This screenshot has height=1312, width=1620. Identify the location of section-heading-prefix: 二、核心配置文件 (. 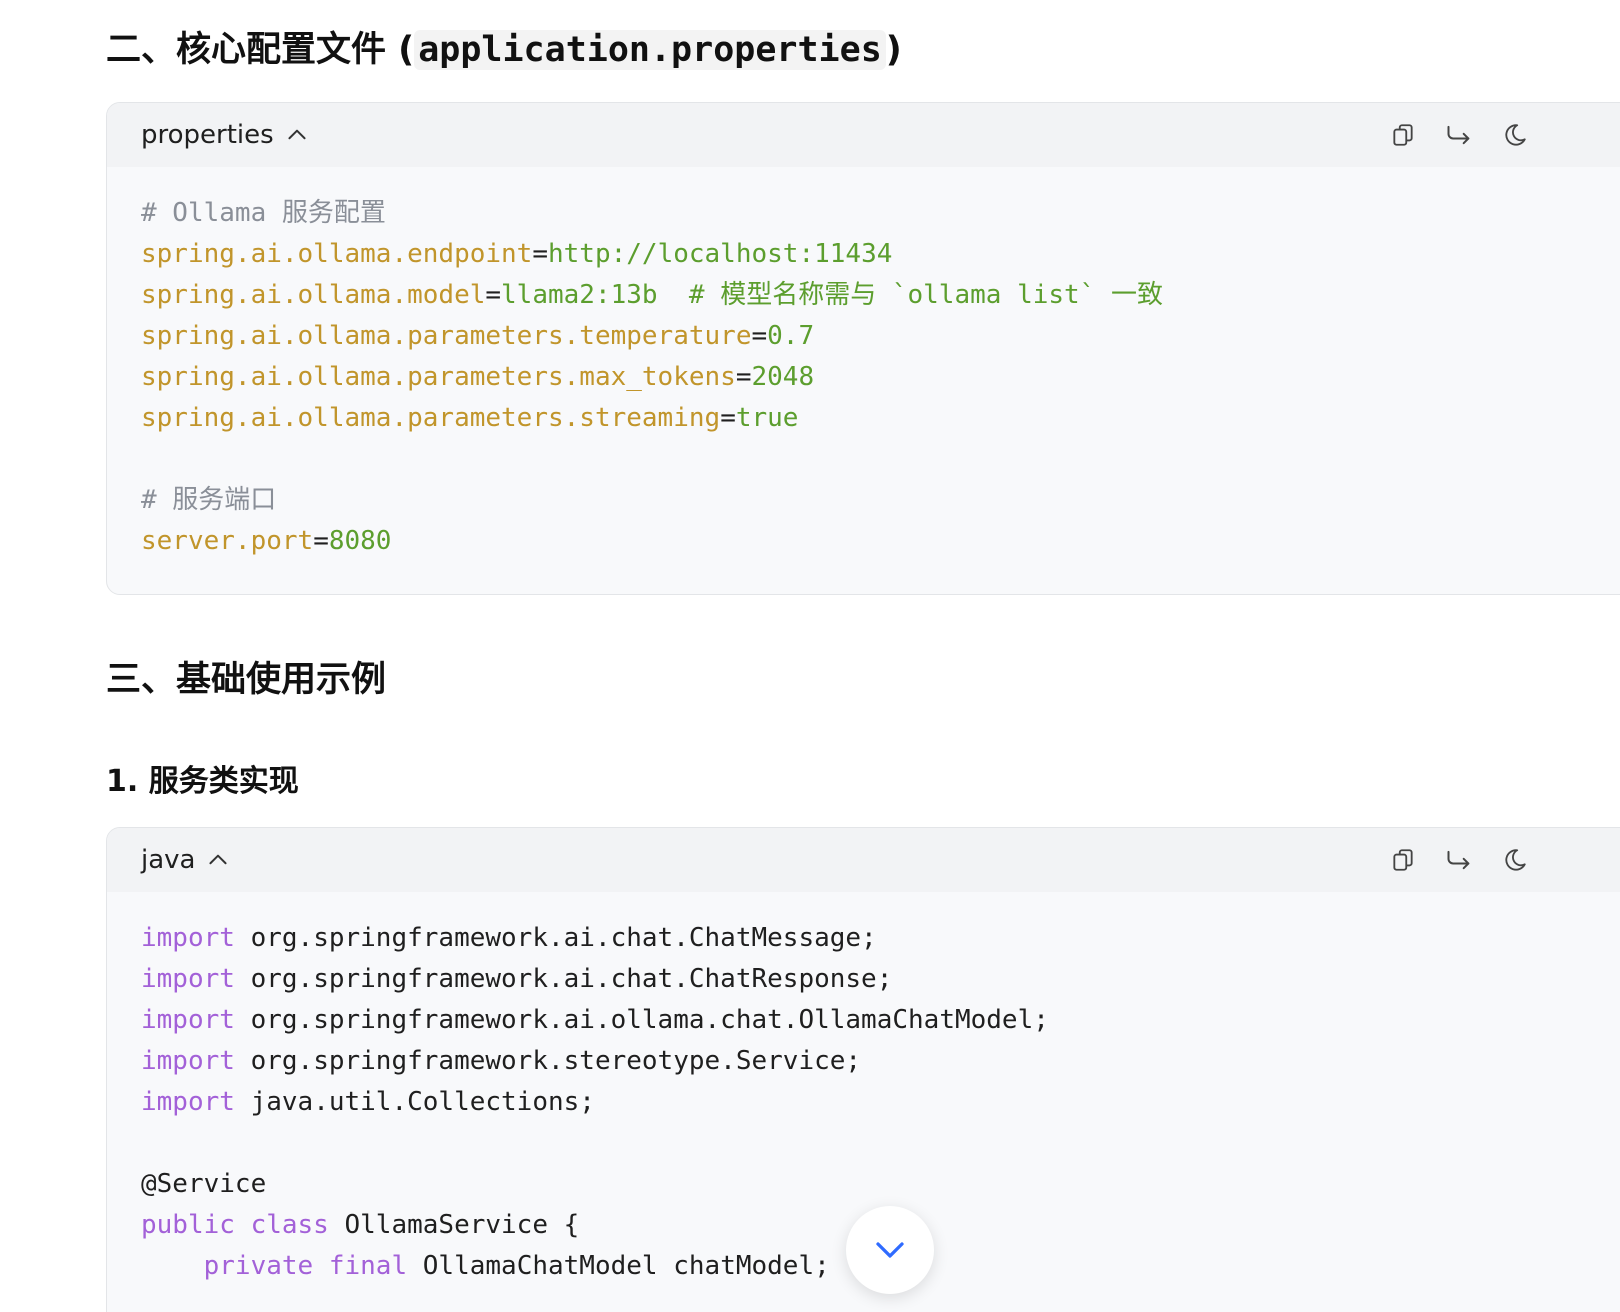
(260, 50).